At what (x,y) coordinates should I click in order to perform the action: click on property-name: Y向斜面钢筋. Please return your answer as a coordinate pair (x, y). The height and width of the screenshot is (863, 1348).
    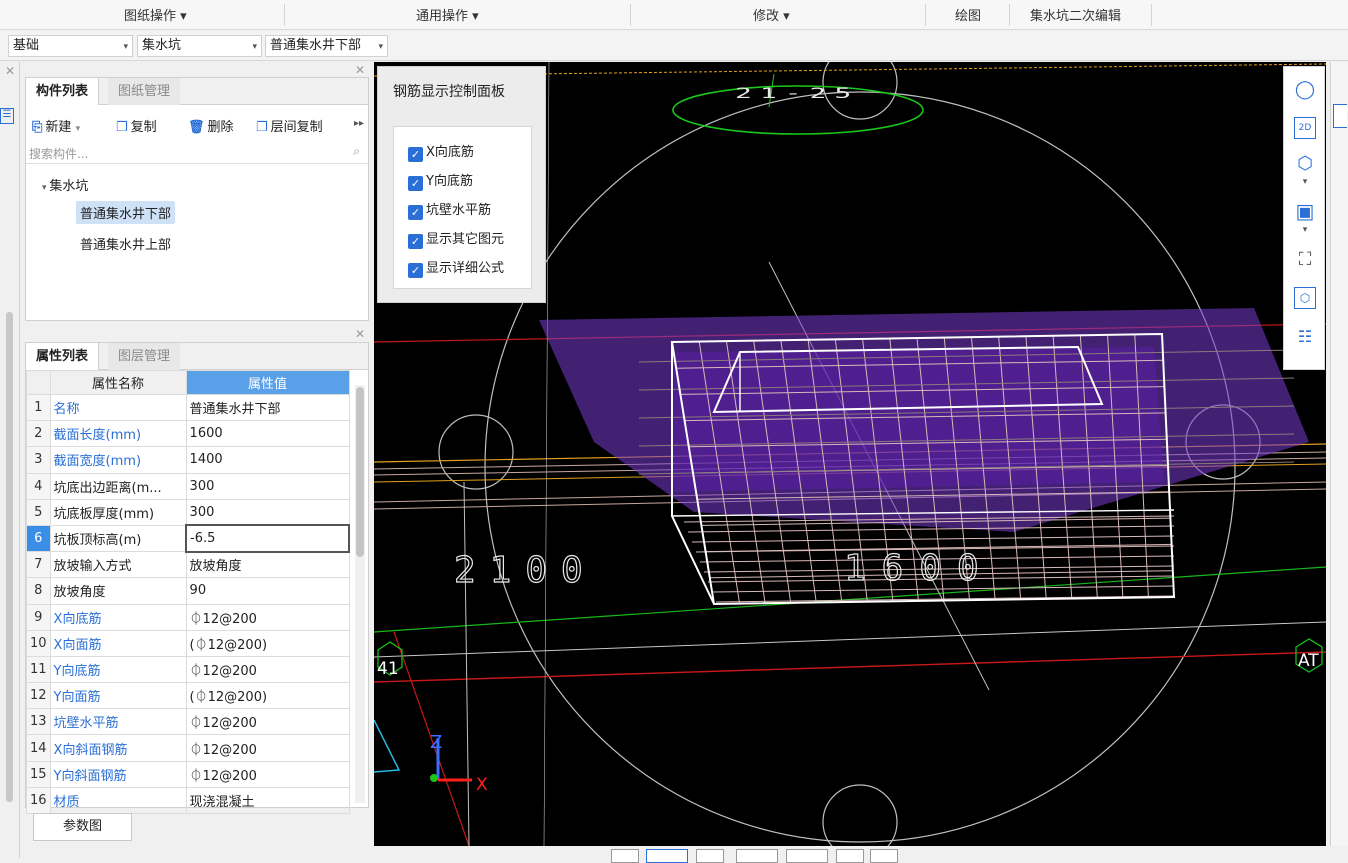
    Looking at the image, I should click on (118, 774).